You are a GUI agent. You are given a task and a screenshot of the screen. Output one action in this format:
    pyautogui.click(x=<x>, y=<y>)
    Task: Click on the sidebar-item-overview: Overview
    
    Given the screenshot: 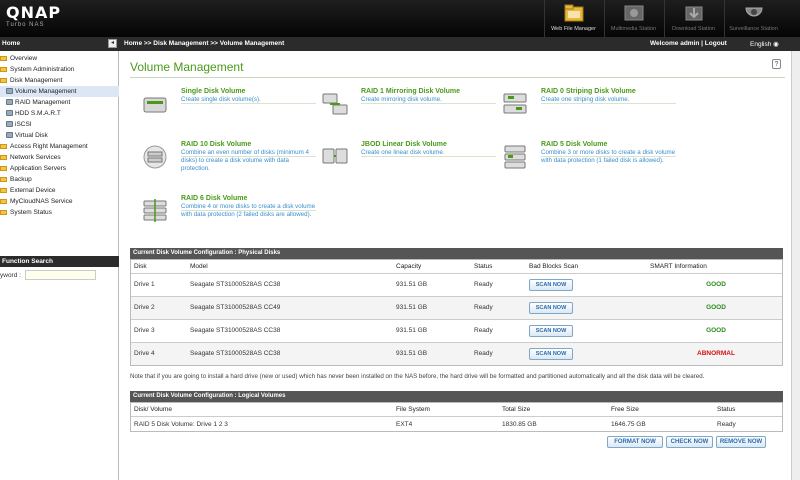 What is the action you would take?
    pyautogui.click(x=59, y=58)
    